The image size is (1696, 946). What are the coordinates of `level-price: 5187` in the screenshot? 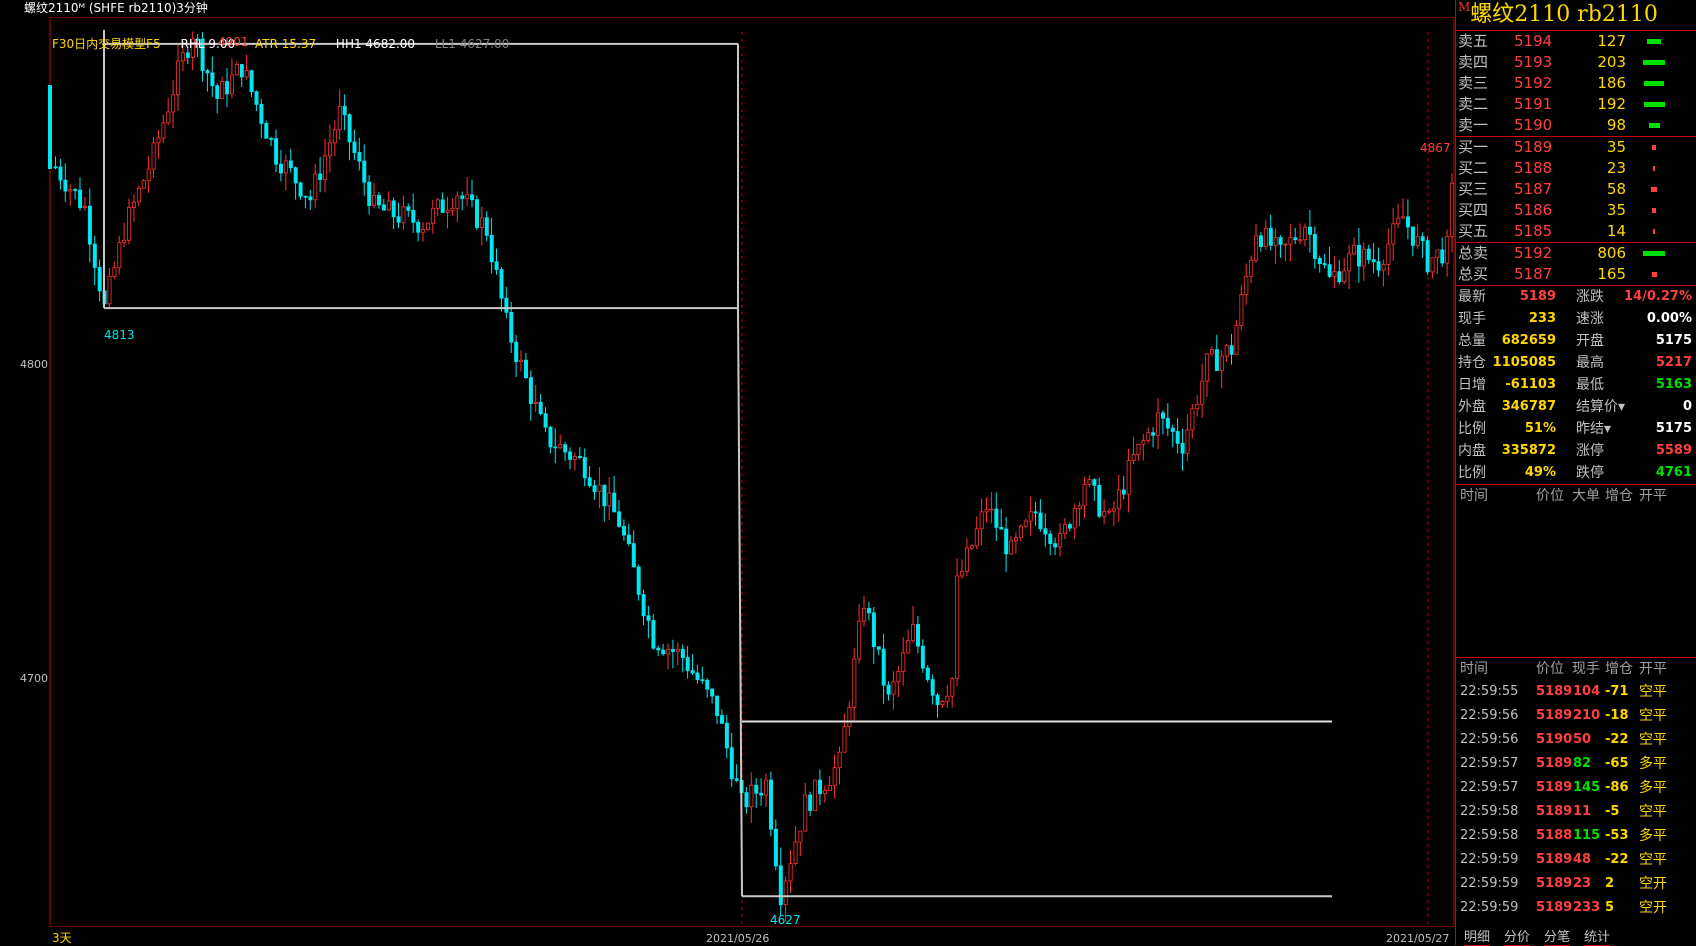 It's located at (1533, 189).